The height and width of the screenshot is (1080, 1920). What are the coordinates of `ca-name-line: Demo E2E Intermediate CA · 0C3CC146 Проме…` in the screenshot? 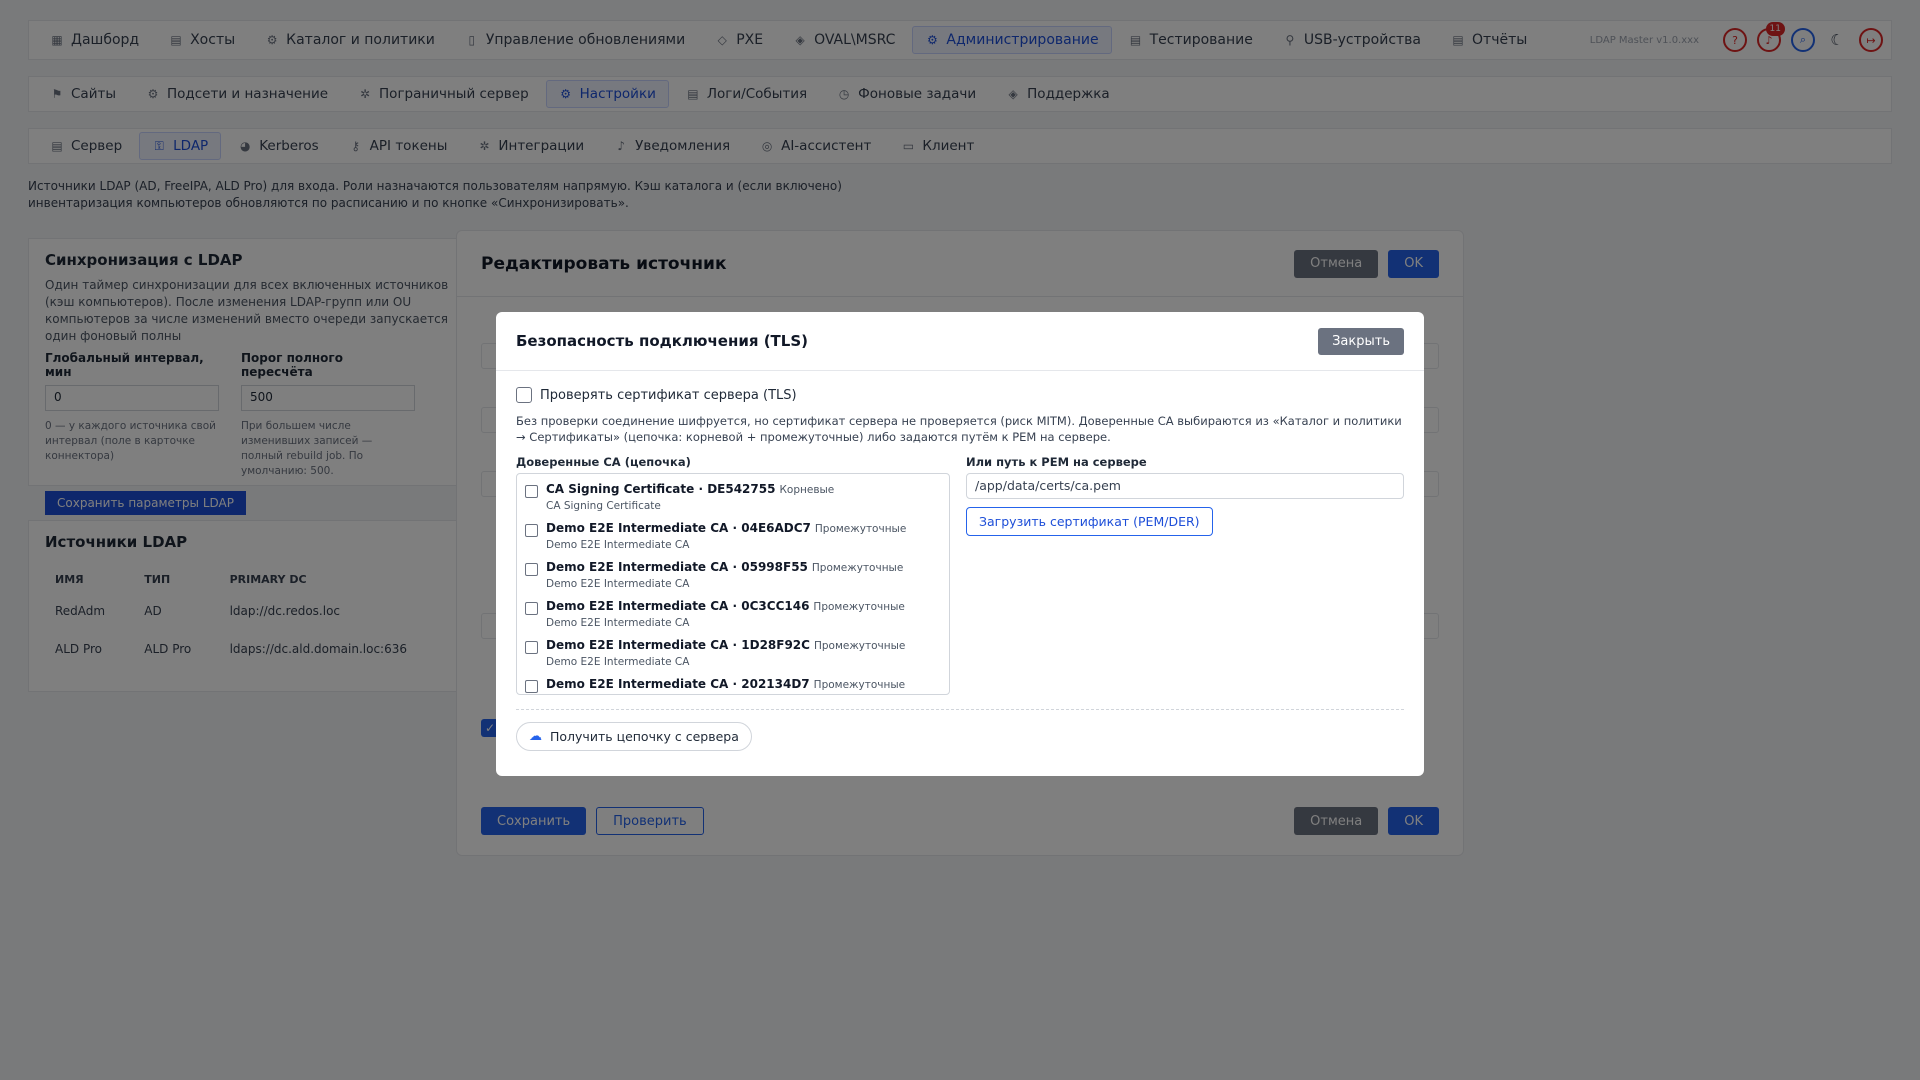 It's located at (725, 606).